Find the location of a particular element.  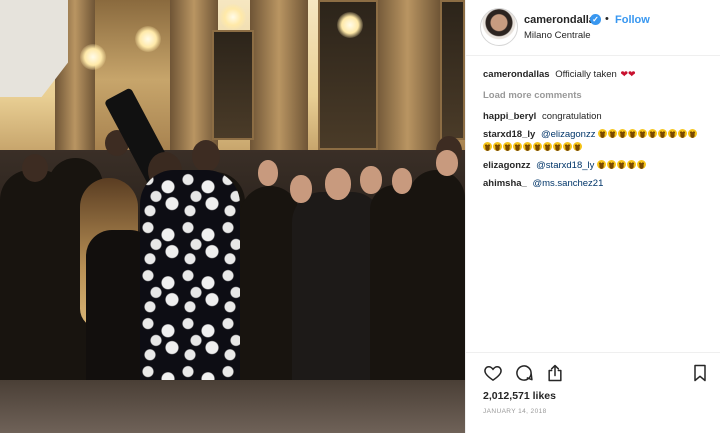

bookmark-icon is located at coordinates (700, 373).